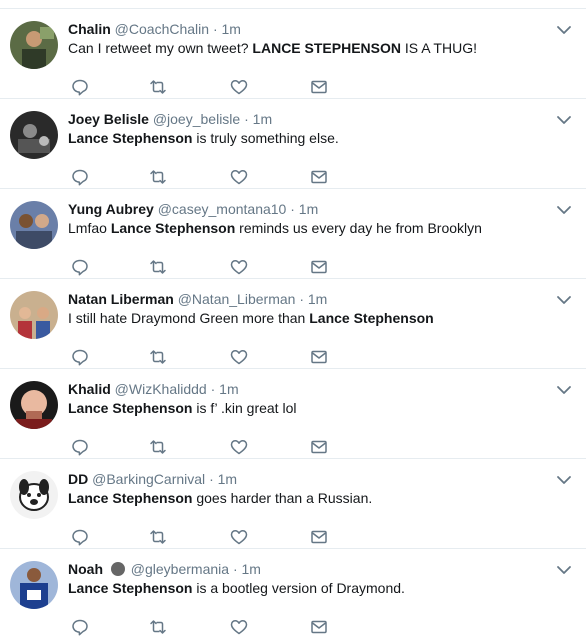  What do you see at coordinates (148, 479) in the screenshot?
I see `user-handle: @BarkingCarnival` at bounding box center [148, 479].